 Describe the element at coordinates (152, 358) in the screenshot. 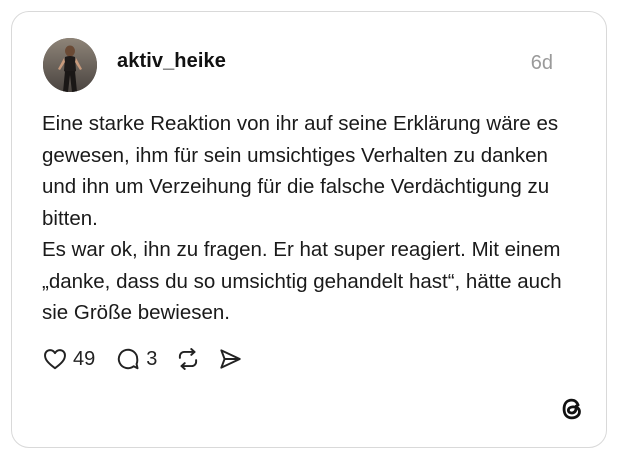

I see `reply-count: 3` at that location.